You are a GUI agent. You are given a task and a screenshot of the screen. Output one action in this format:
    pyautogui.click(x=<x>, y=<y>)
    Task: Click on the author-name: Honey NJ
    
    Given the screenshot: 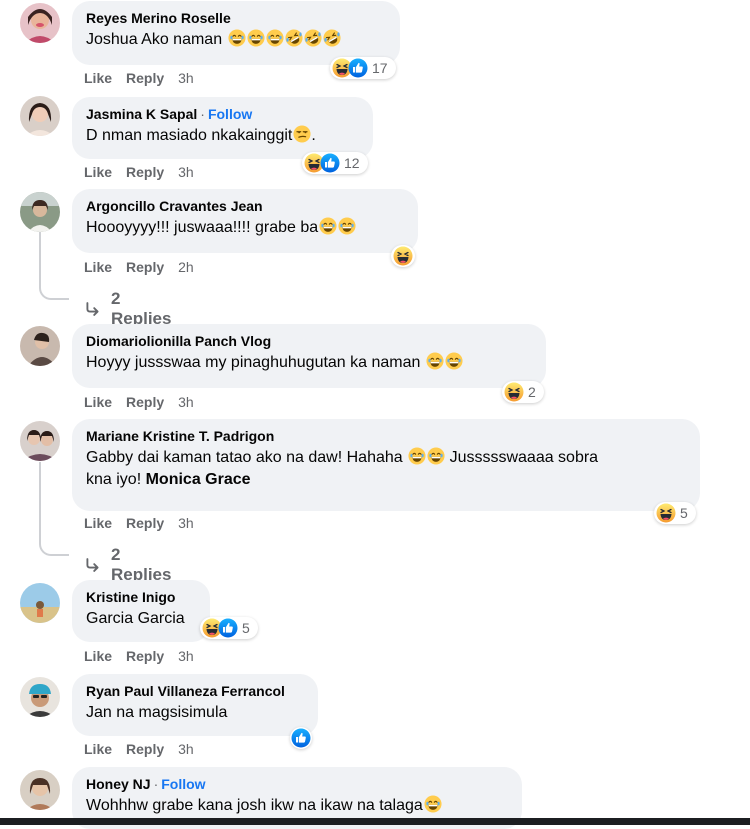 What is the action you would take?
    pyautogui.click(x=118, y=784)
    